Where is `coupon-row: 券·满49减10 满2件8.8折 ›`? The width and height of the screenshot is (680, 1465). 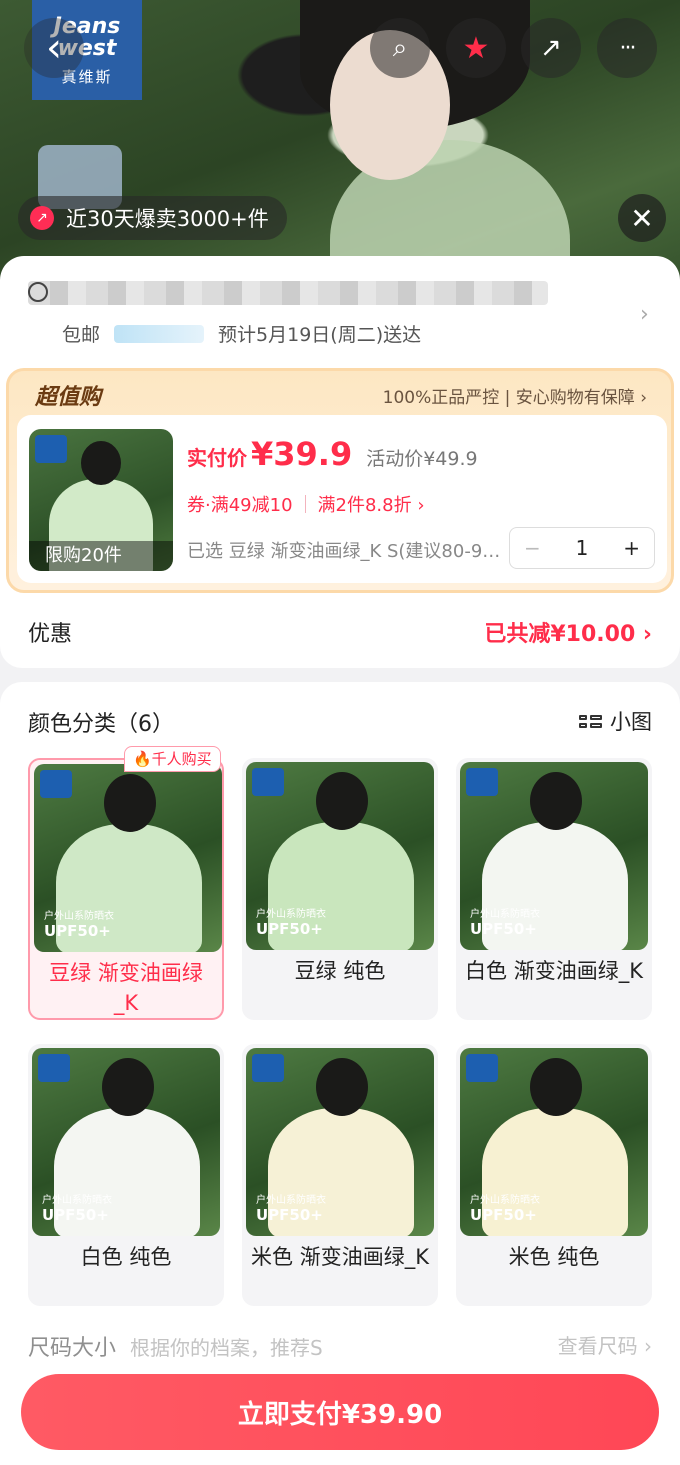 coupon-row: 券·满49减10 满2件8.8折 › is located at coordinates (306, 504).